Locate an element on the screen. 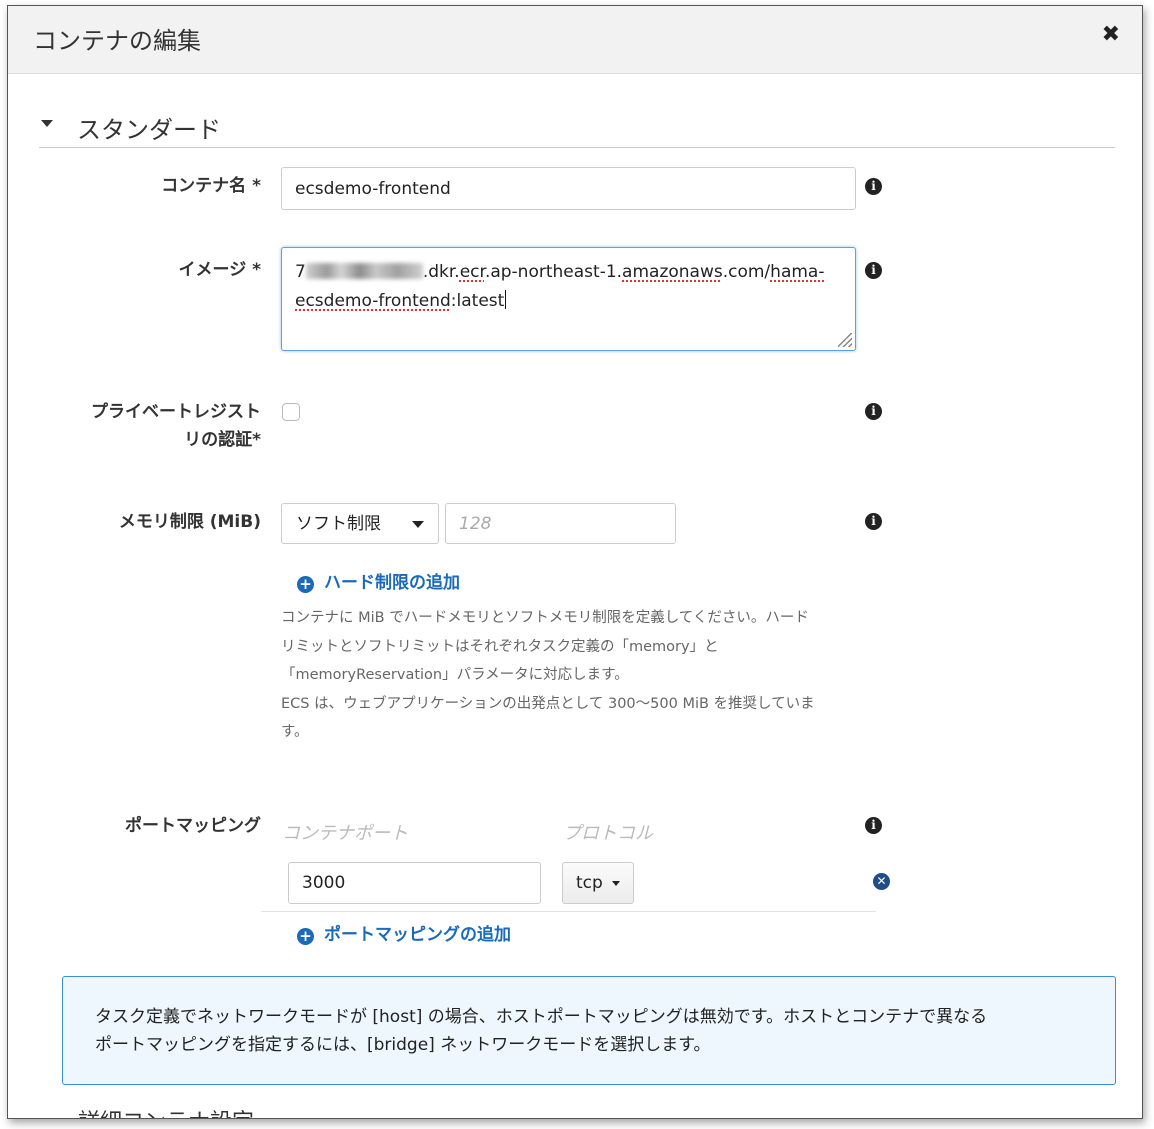 This screenshot has width=1154, height=1129. container-port-column-header: コンテナポート is located at coordinates (345, 833).